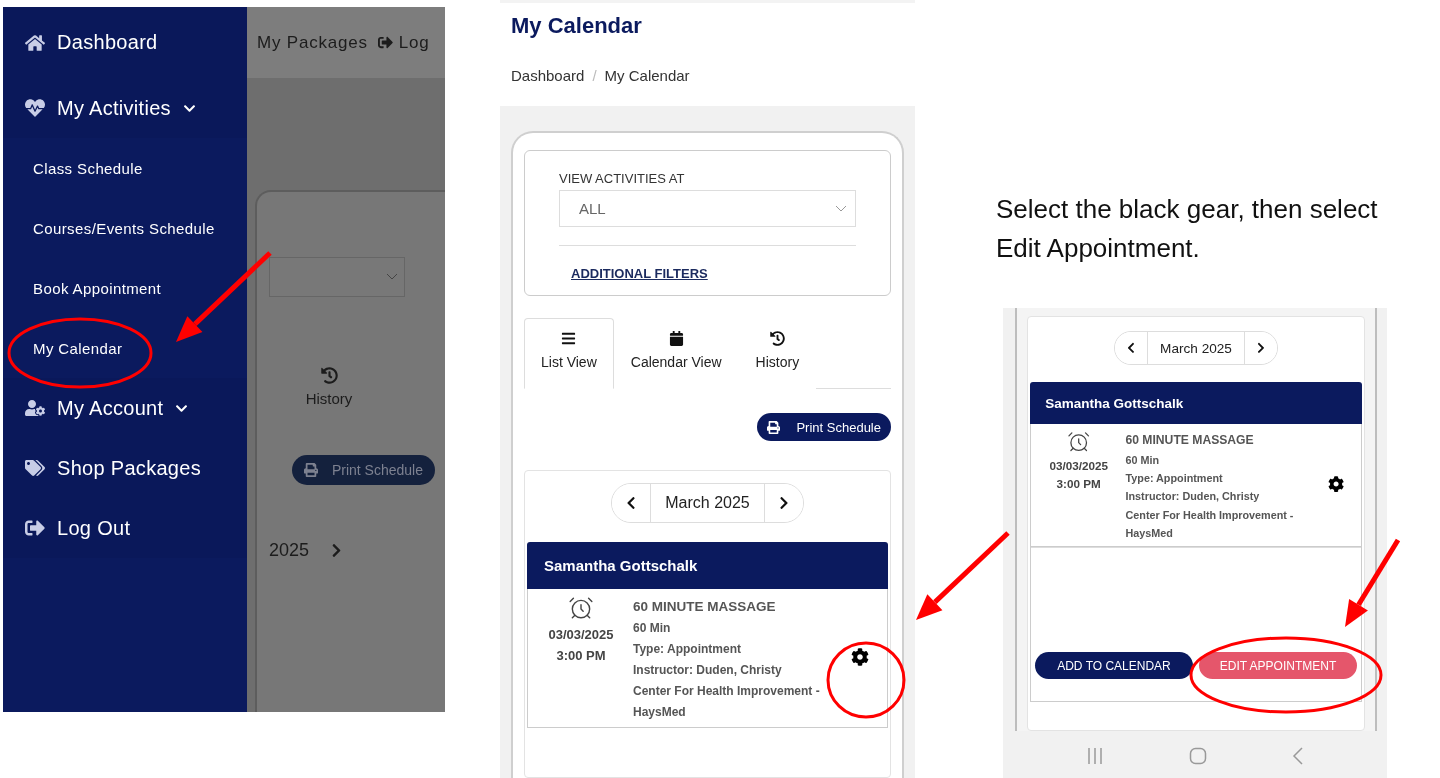  What do you see at coordinates (569, 353) in the screenshot?
I see `view-tab: List View` at bounding box center [569, 353].